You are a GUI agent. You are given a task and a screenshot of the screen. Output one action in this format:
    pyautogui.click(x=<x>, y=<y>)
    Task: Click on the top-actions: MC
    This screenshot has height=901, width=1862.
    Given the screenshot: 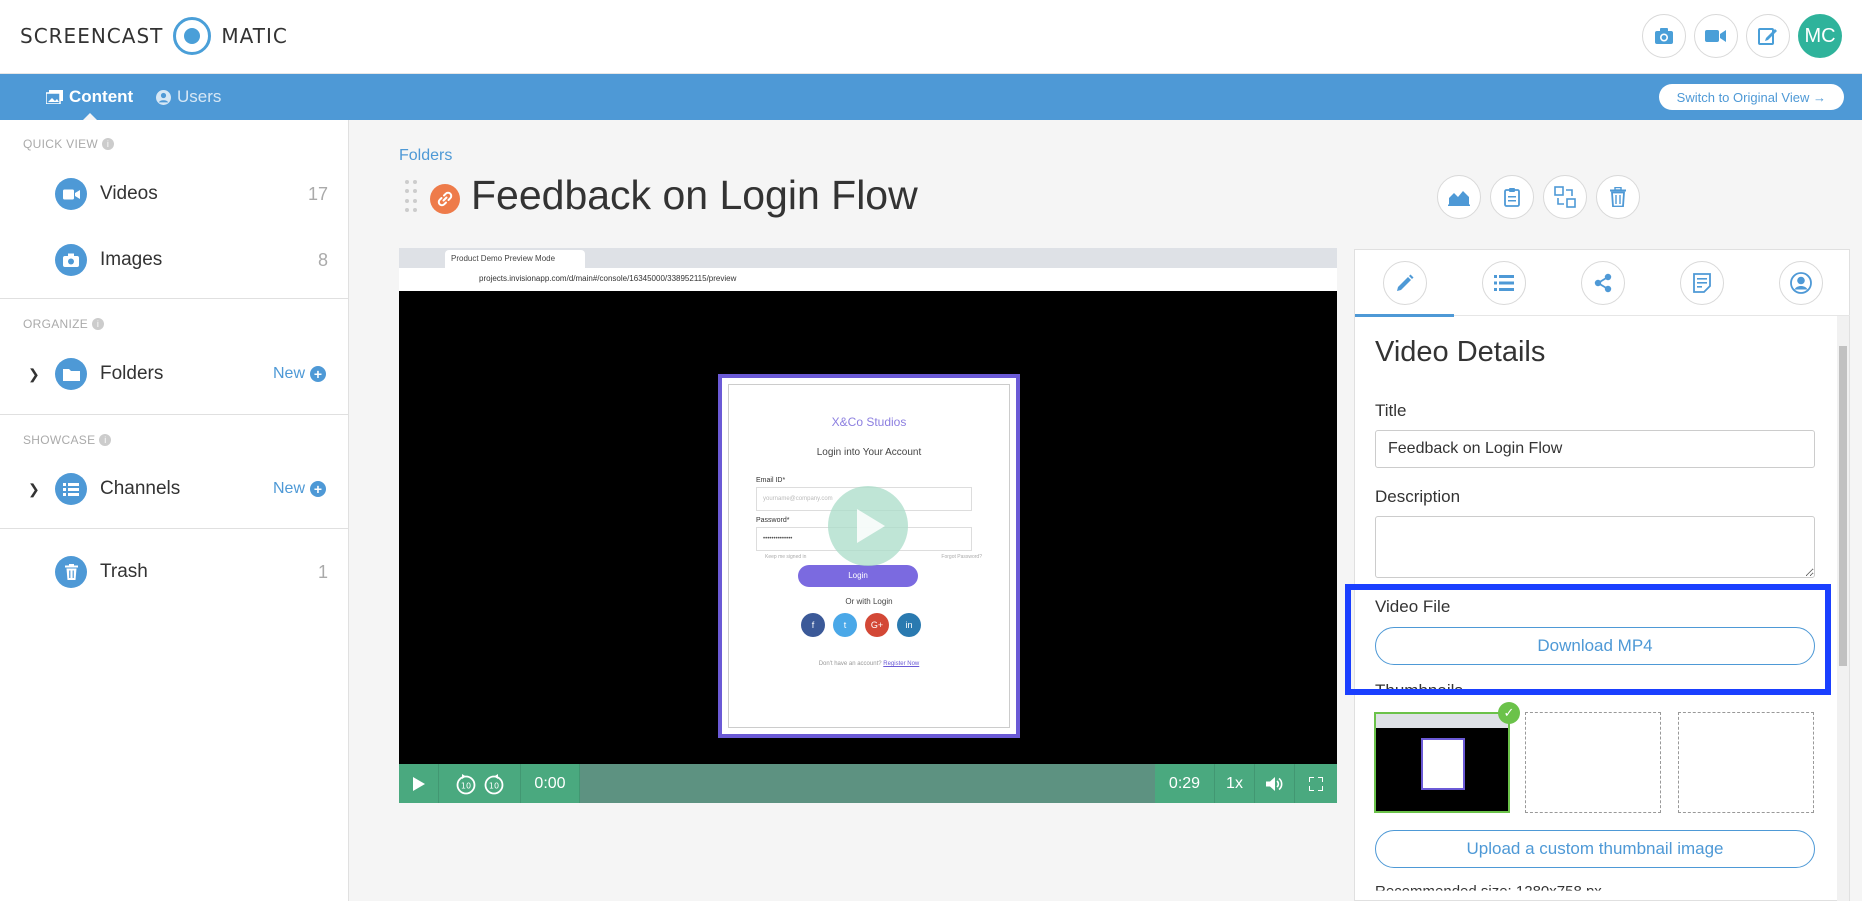 What is the action you would take?
    pyautogui.click(x=1742, y=36)
    